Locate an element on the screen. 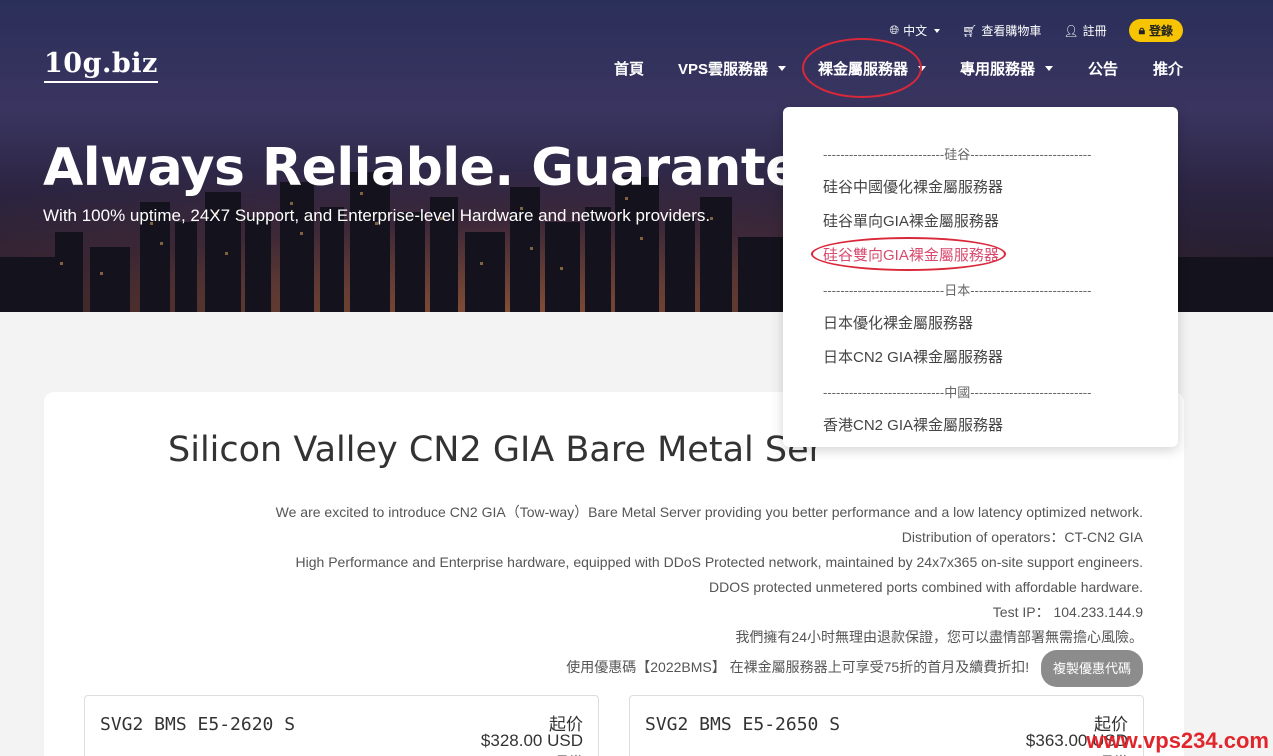 The width and height of the screenshot is (1273, 756). login-button: 🔒︎ 登錄 is located at coordinates (1155, 30).